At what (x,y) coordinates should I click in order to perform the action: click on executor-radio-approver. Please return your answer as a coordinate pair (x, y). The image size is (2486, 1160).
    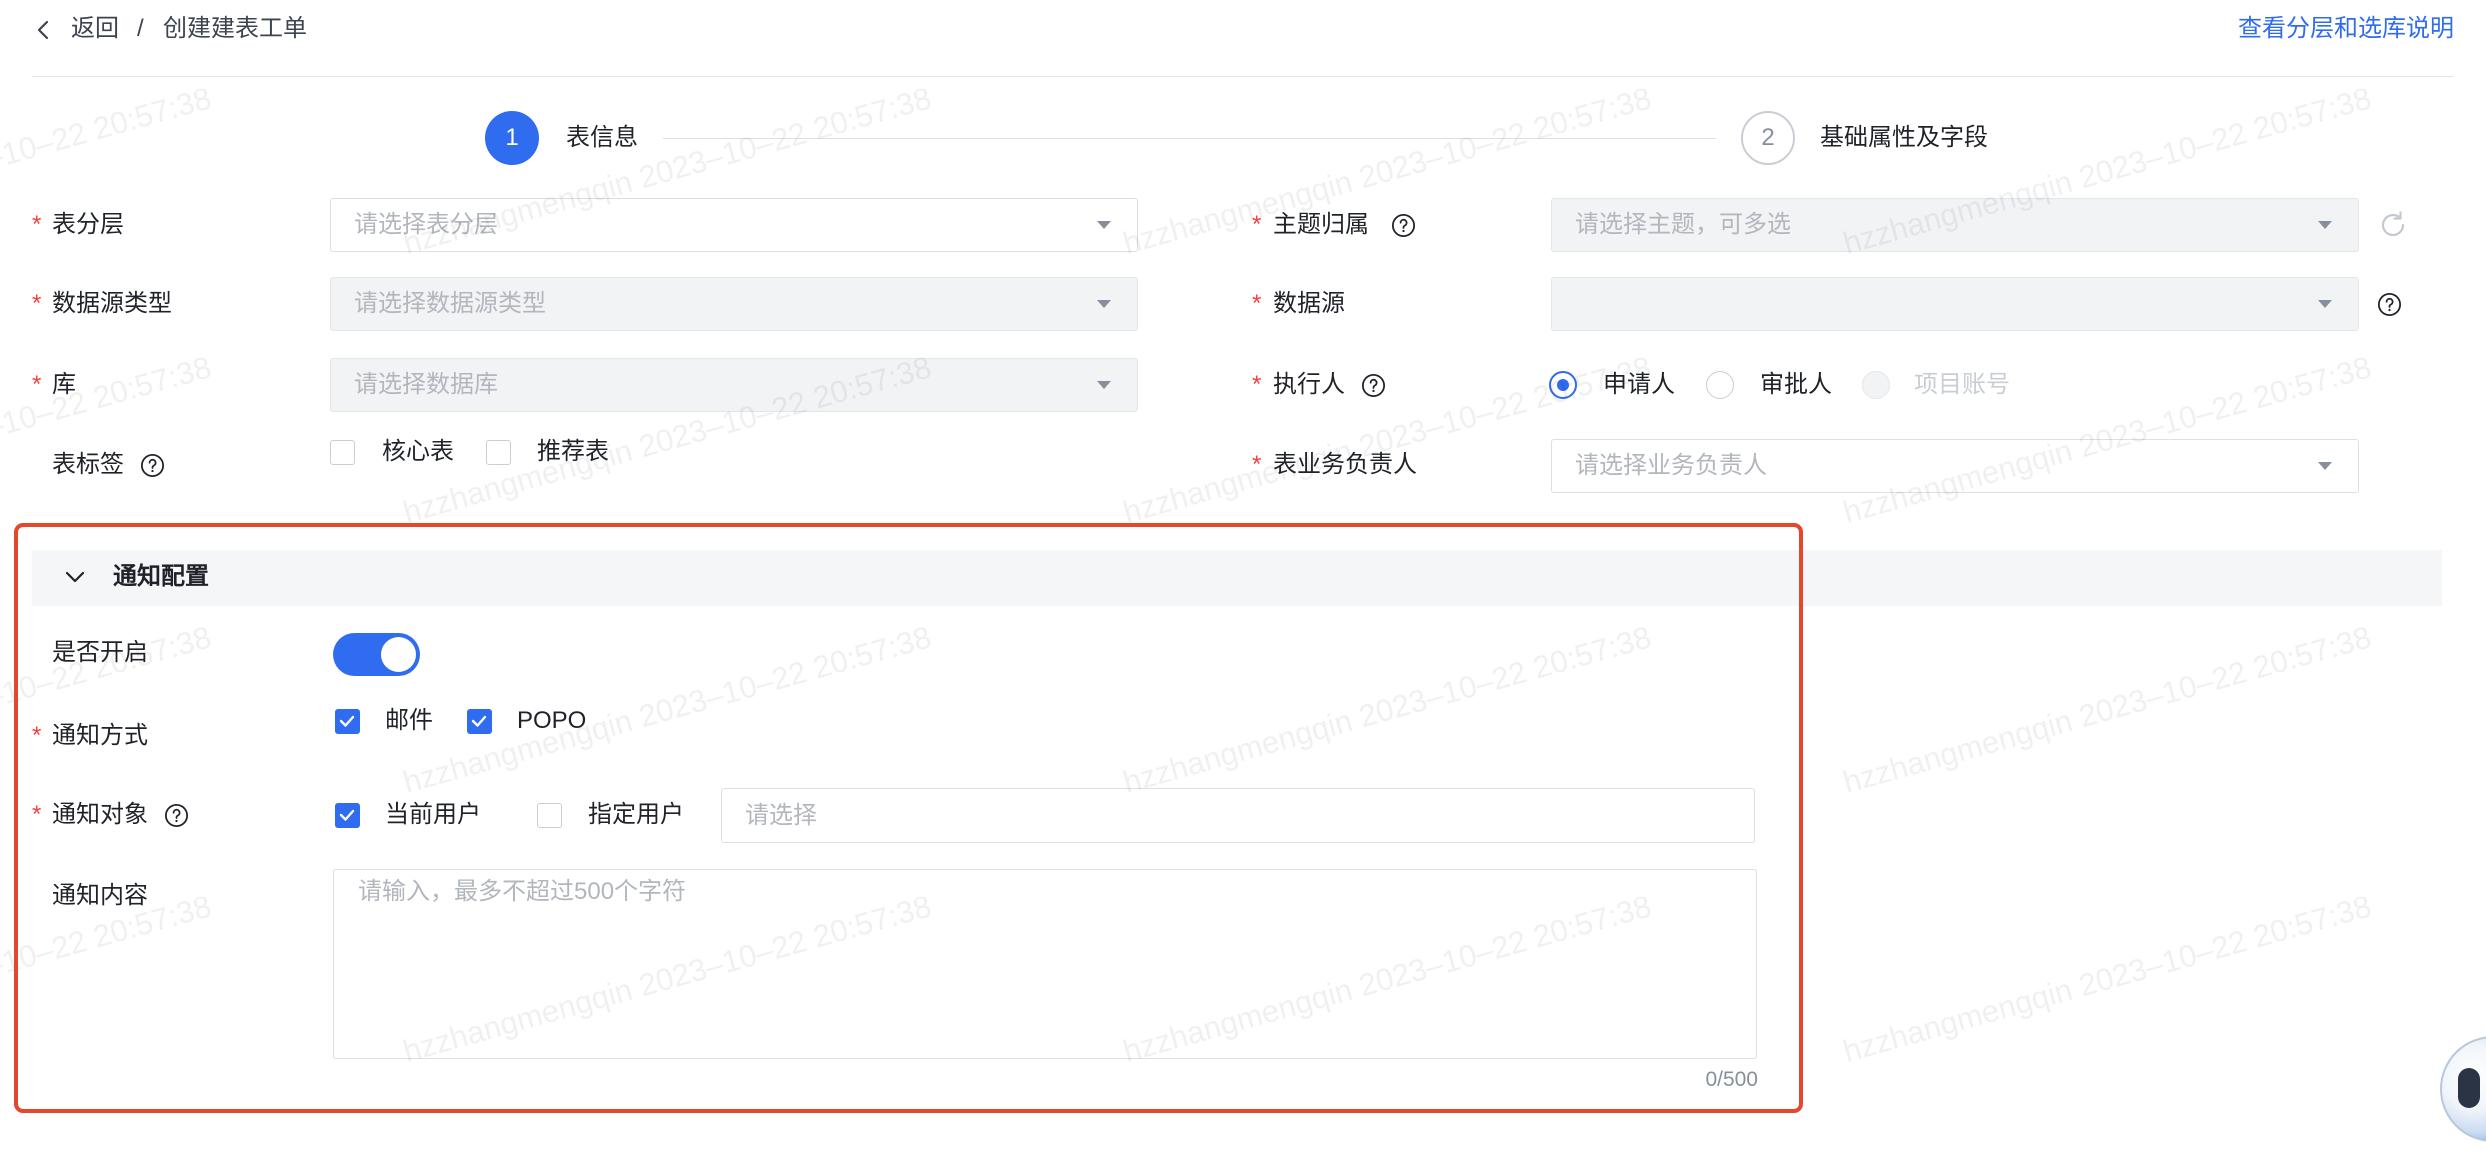
    Looking at the image, I should click on (1720, 385).